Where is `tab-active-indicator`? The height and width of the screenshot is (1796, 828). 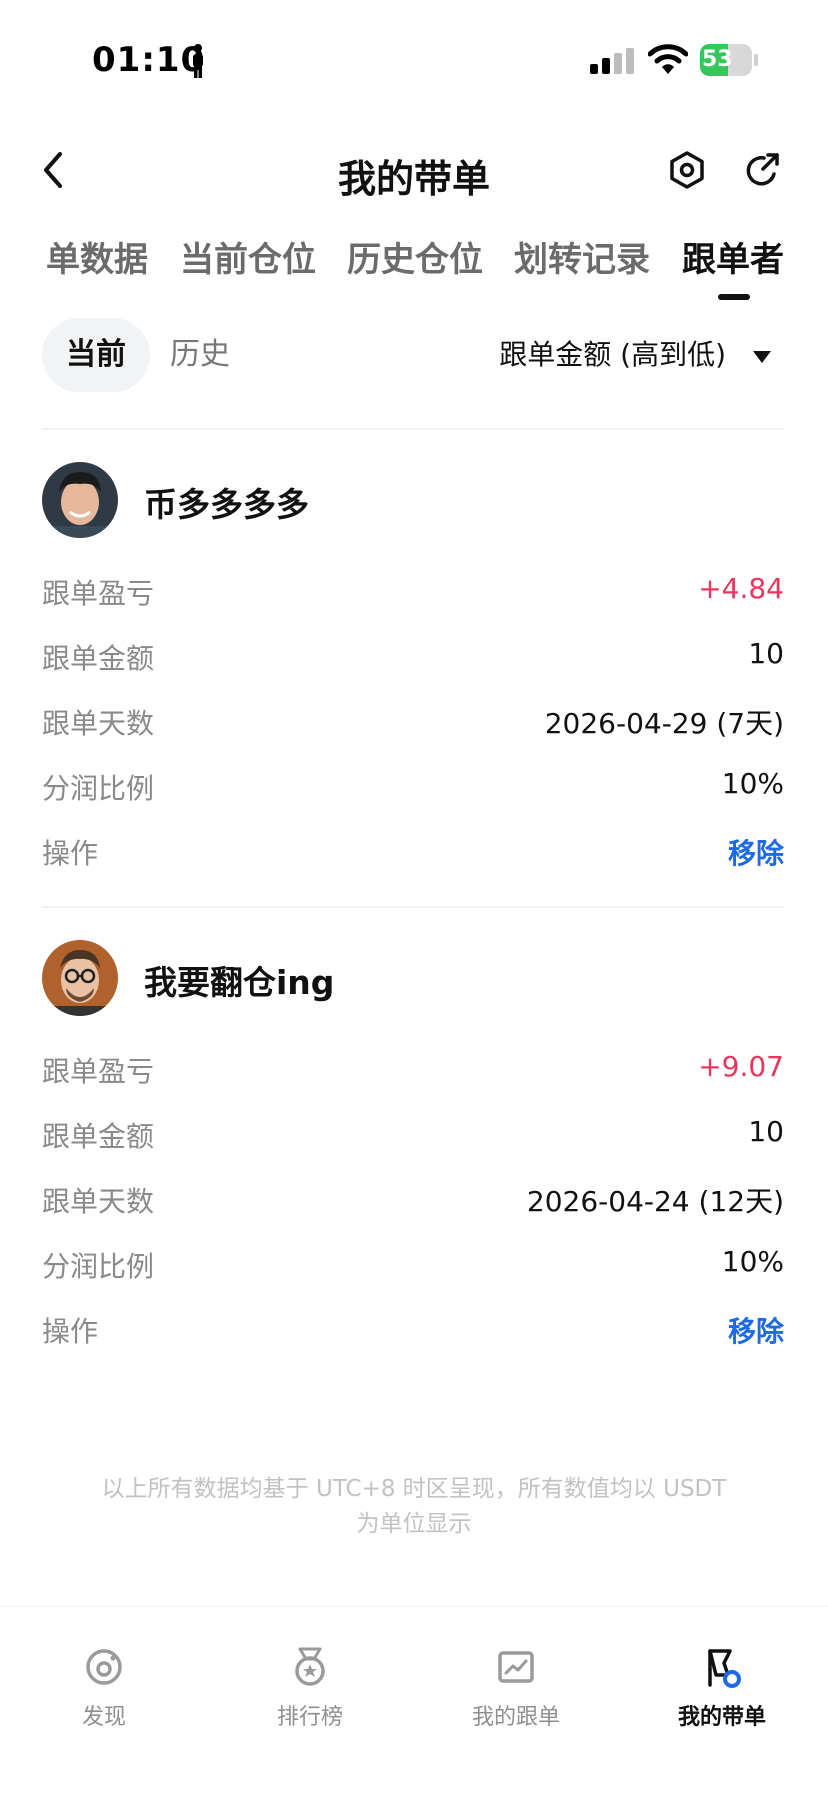 tab-active-indicator is located at coordinates (734, 297).